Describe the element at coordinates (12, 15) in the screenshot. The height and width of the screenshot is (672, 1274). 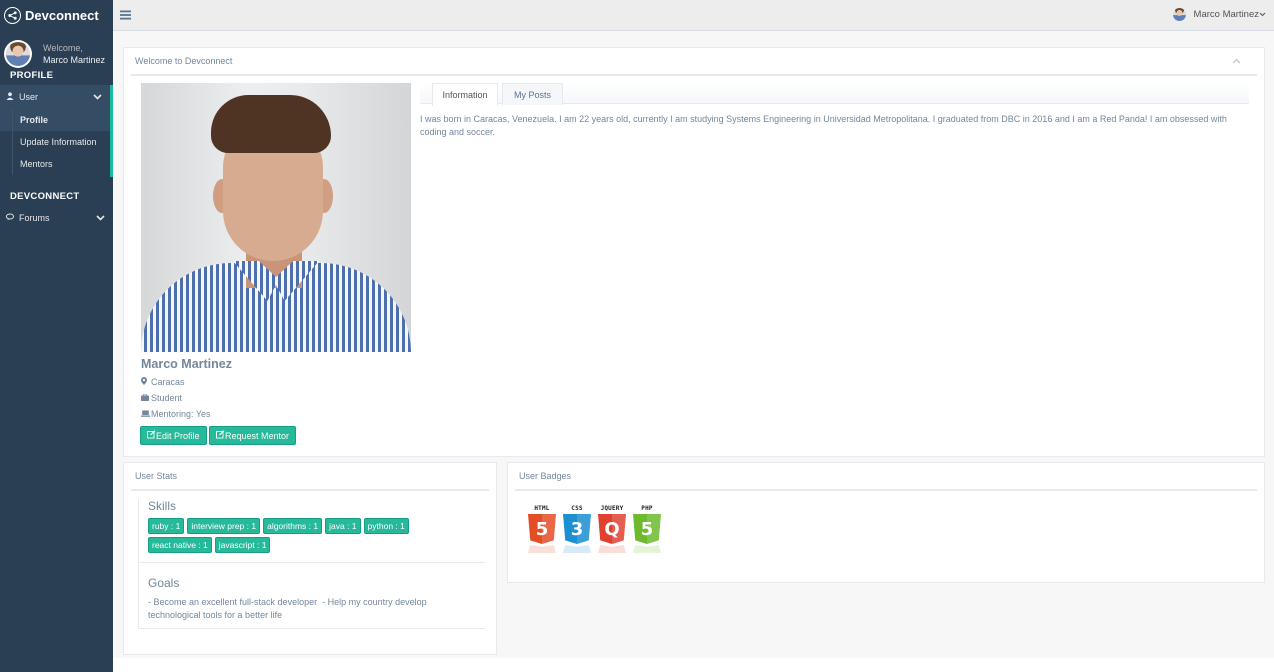
I see `share-icon` at that location.